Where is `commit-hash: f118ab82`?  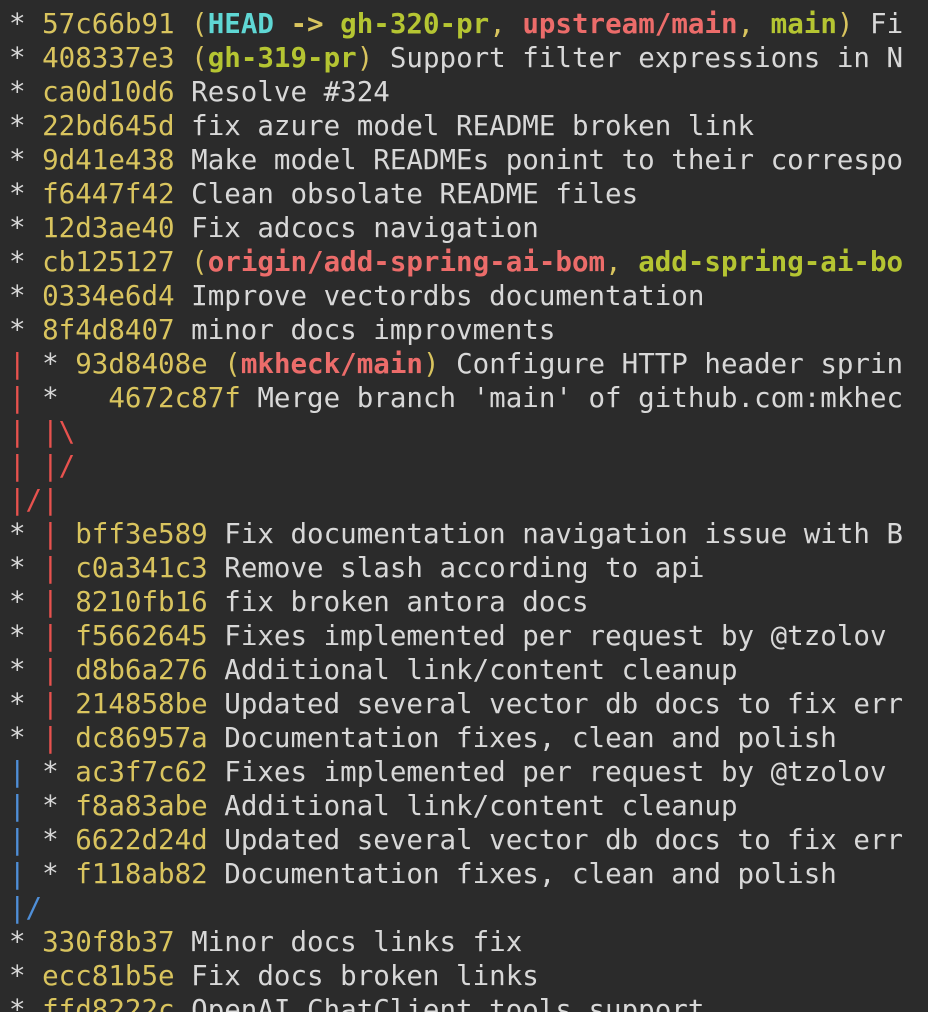
commit-hash: f118ab82 is located at coordinates (141, 874).